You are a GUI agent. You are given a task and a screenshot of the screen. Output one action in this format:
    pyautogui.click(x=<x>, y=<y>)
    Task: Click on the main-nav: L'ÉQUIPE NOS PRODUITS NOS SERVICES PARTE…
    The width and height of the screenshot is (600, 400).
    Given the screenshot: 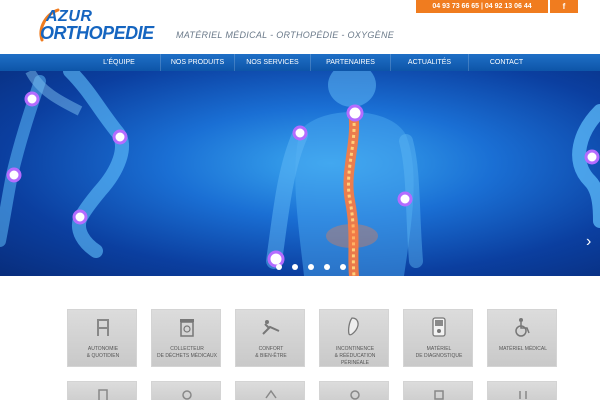 What is the action you would take?
    pyautogui.click(x=300, y=62)
    